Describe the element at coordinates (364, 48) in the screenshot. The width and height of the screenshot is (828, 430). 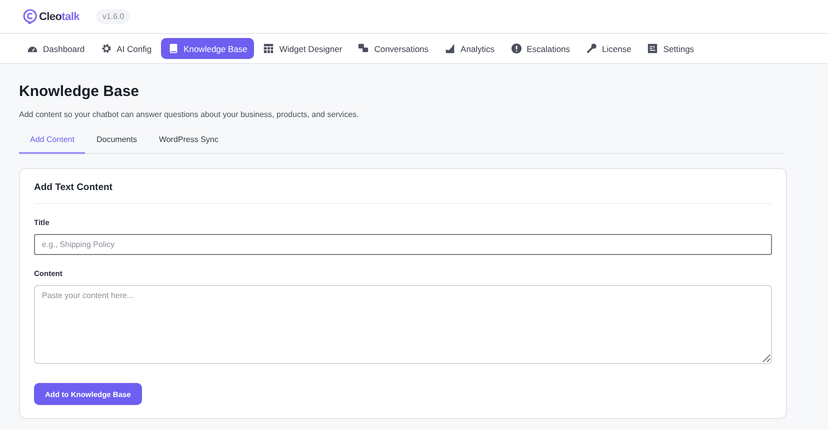
I see `chat-bubbles-icon` at that location.